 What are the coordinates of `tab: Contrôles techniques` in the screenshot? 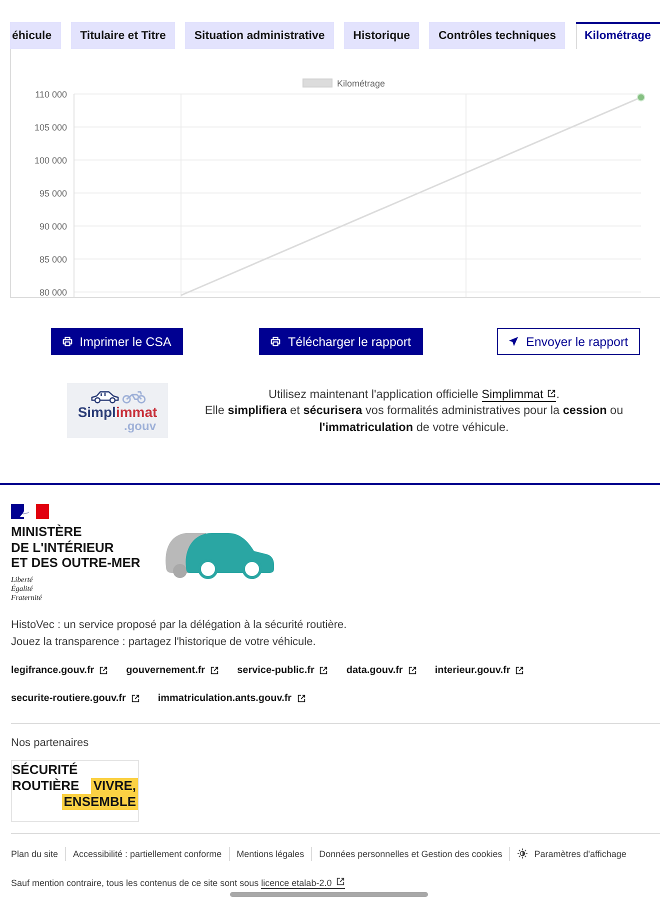 It's located at (497, 35).